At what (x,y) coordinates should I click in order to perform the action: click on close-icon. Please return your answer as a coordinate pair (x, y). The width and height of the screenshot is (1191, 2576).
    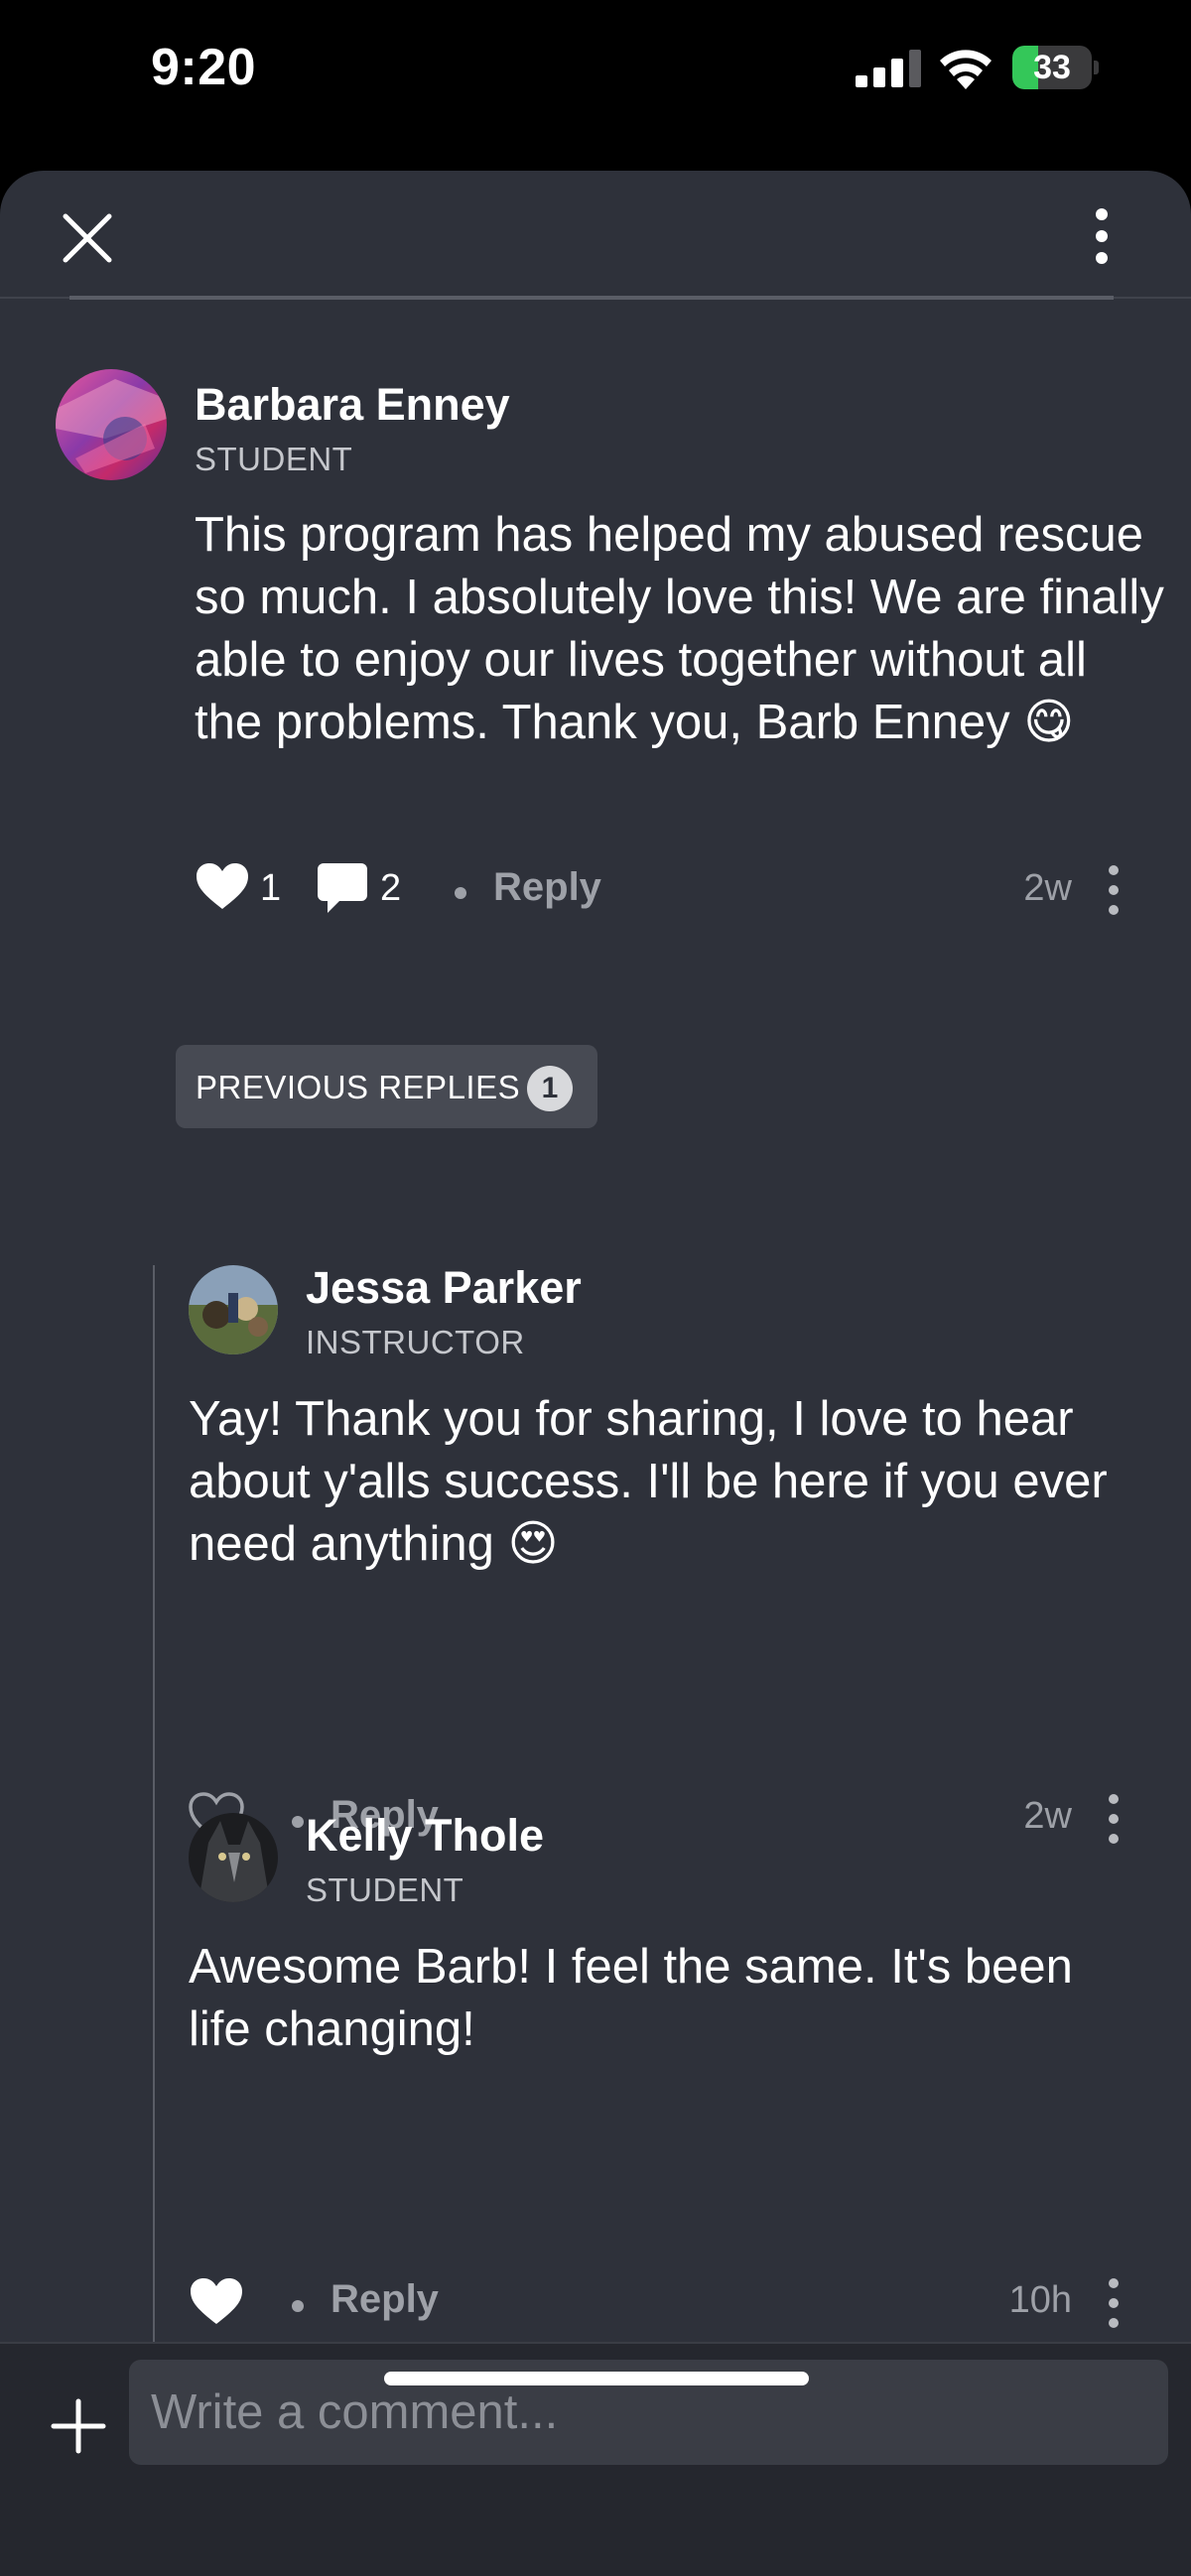
    Looking at the image, I should click on (88, 238).